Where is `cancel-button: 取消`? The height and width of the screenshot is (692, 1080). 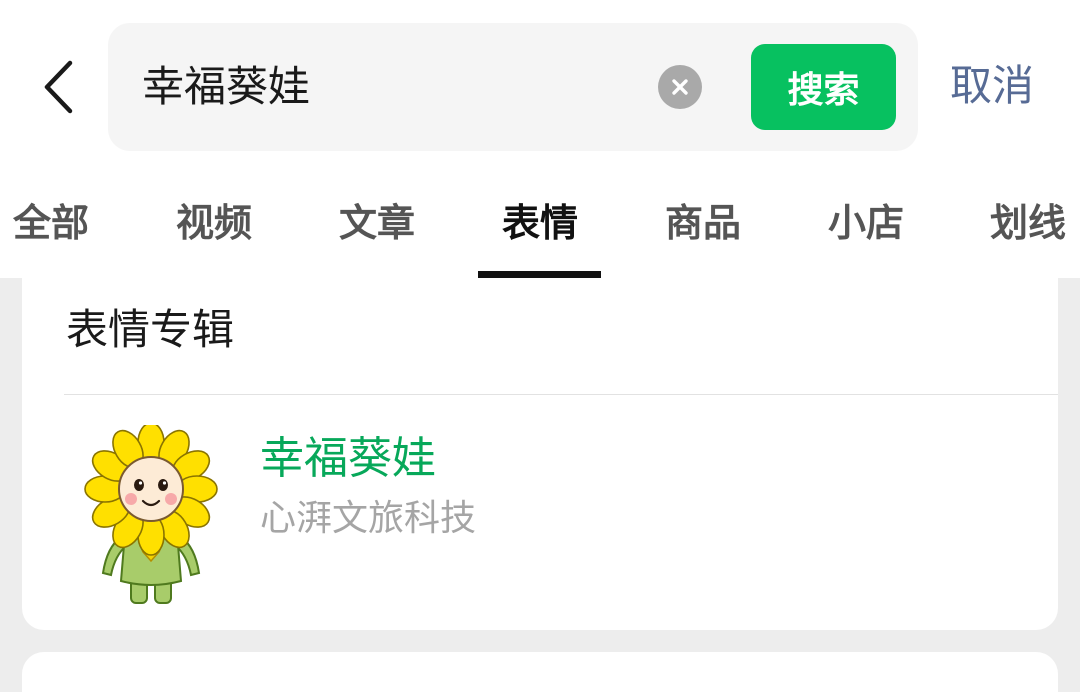
cancel-button: 取消 is located at coordinates (992, 86).